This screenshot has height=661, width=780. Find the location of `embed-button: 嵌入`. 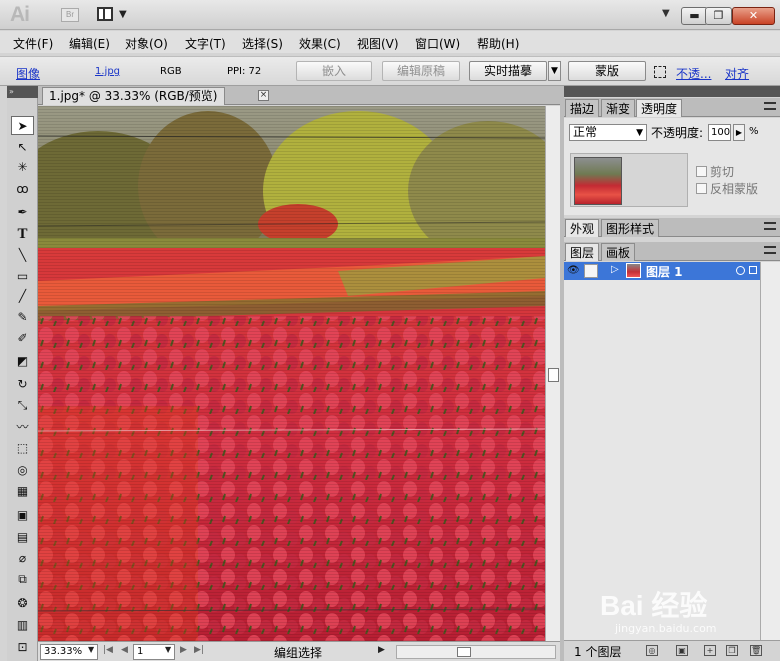

embed-button: 嵌入 is located at coordinates (334, 71).